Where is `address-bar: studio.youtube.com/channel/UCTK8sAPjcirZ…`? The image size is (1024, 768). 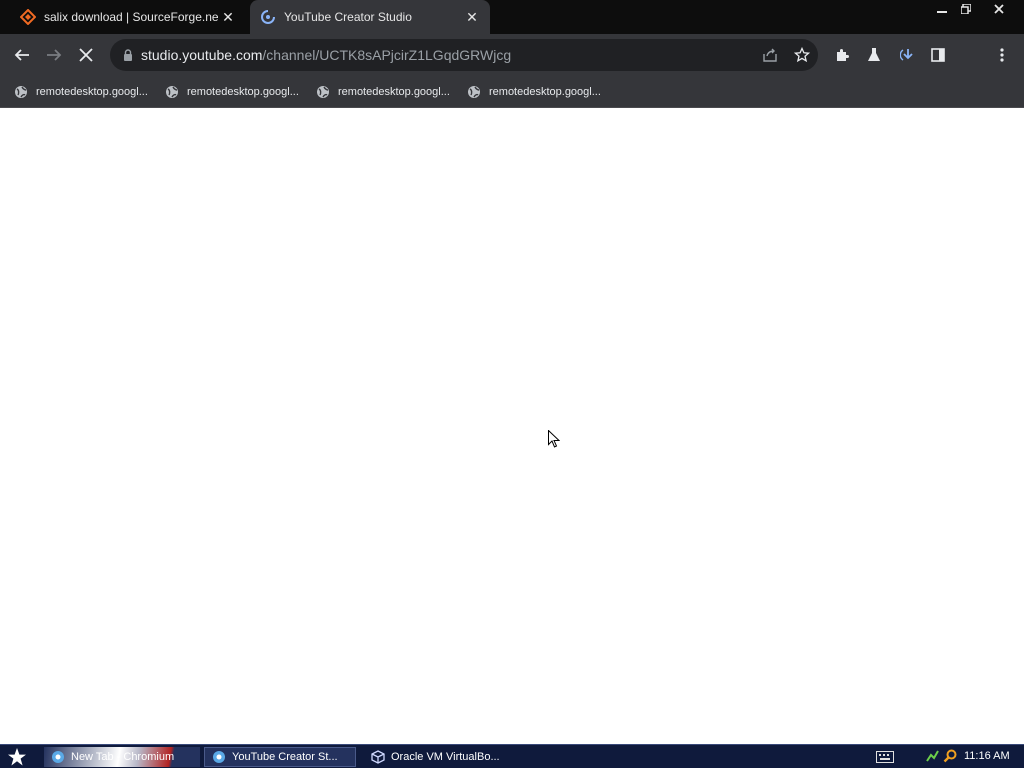 address-bar: studio.youtube.com/channel/UCTK8sAPjcirZ… is located at coordinates (464, 55).